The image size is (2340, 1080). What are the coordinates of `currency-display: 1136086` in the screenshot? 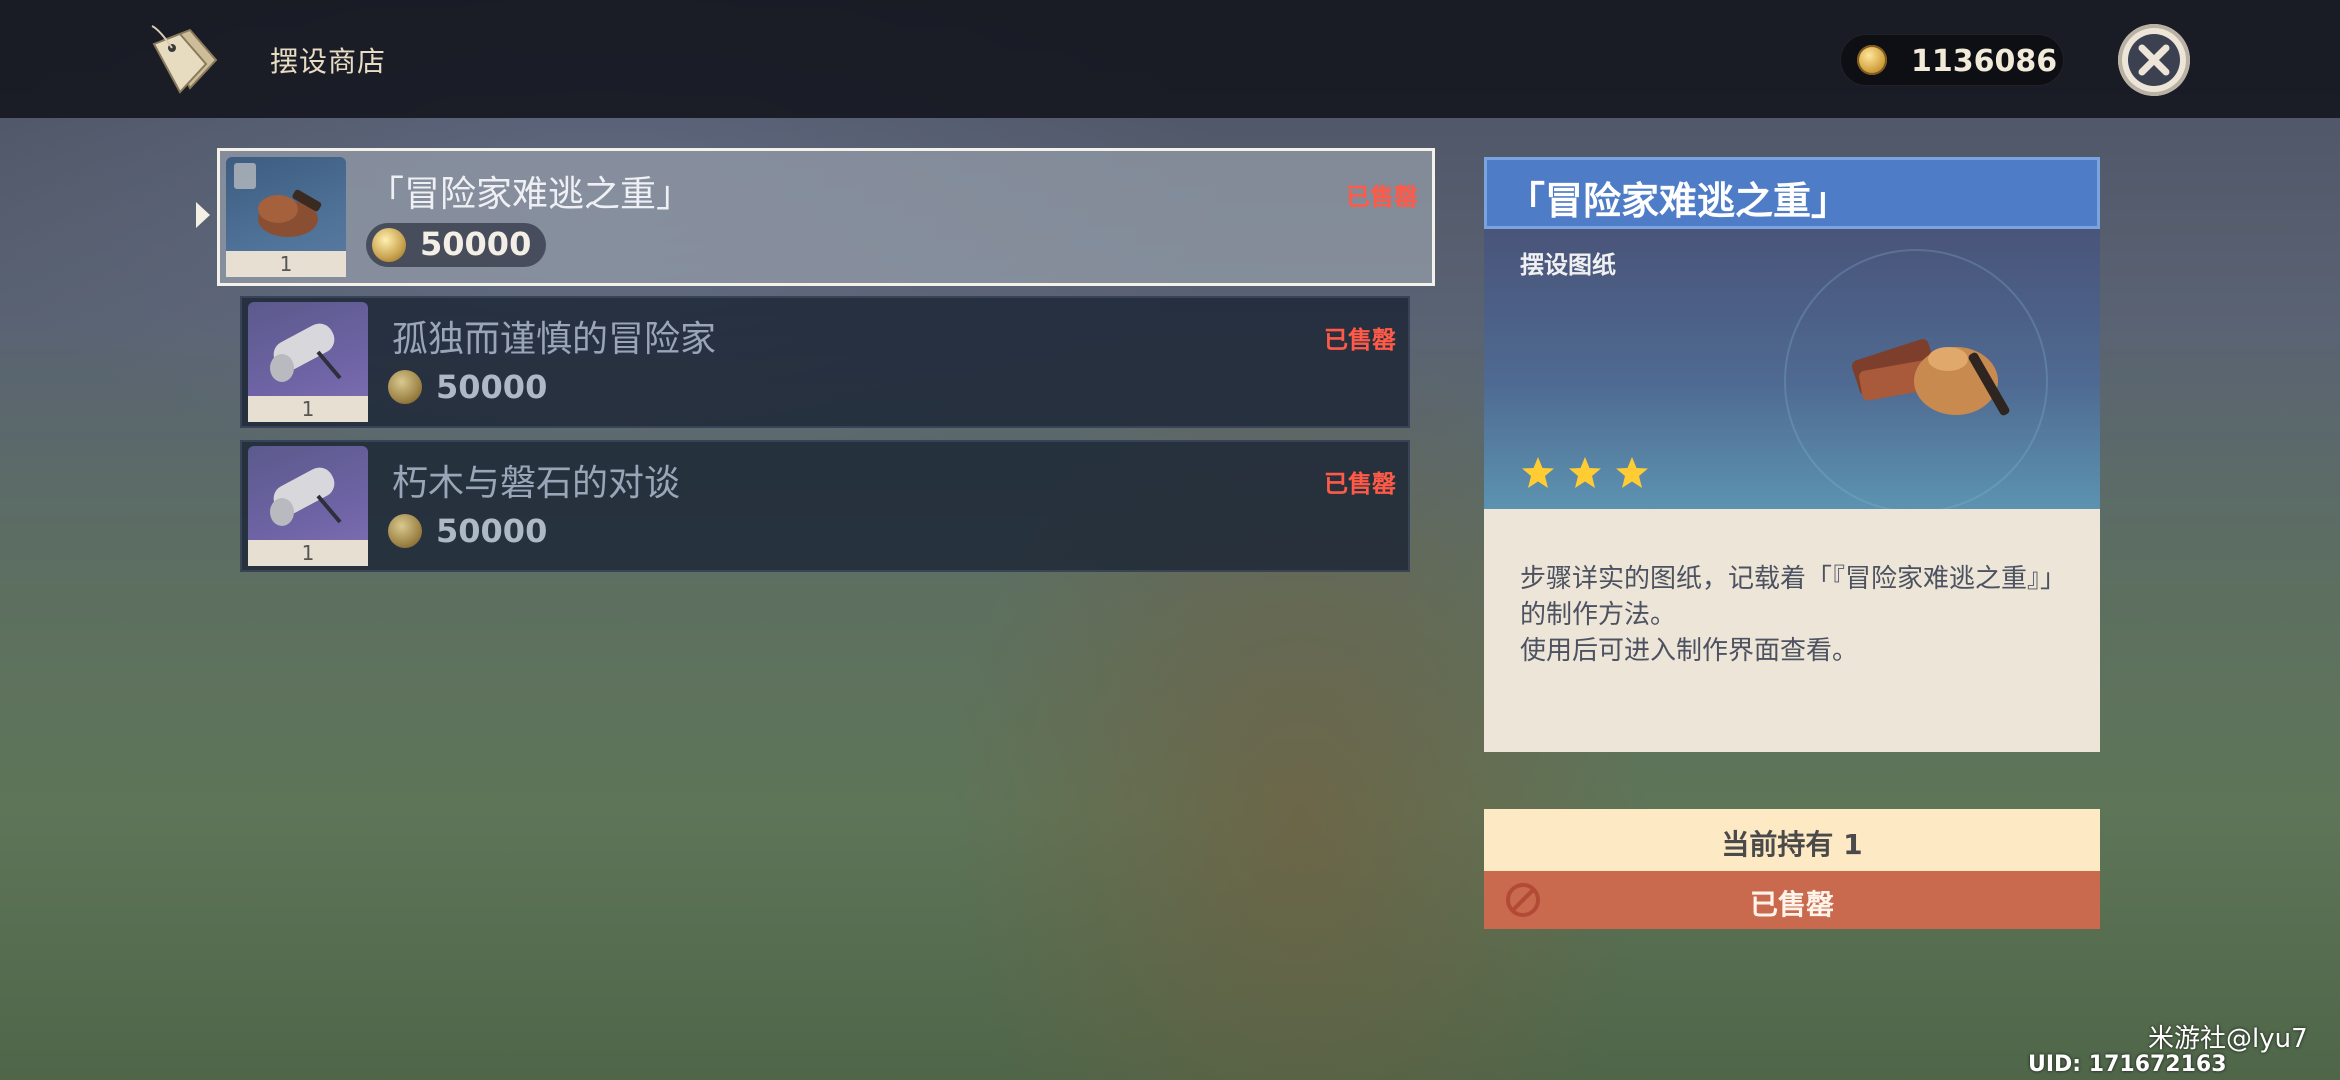 It's located at (1952, 60).